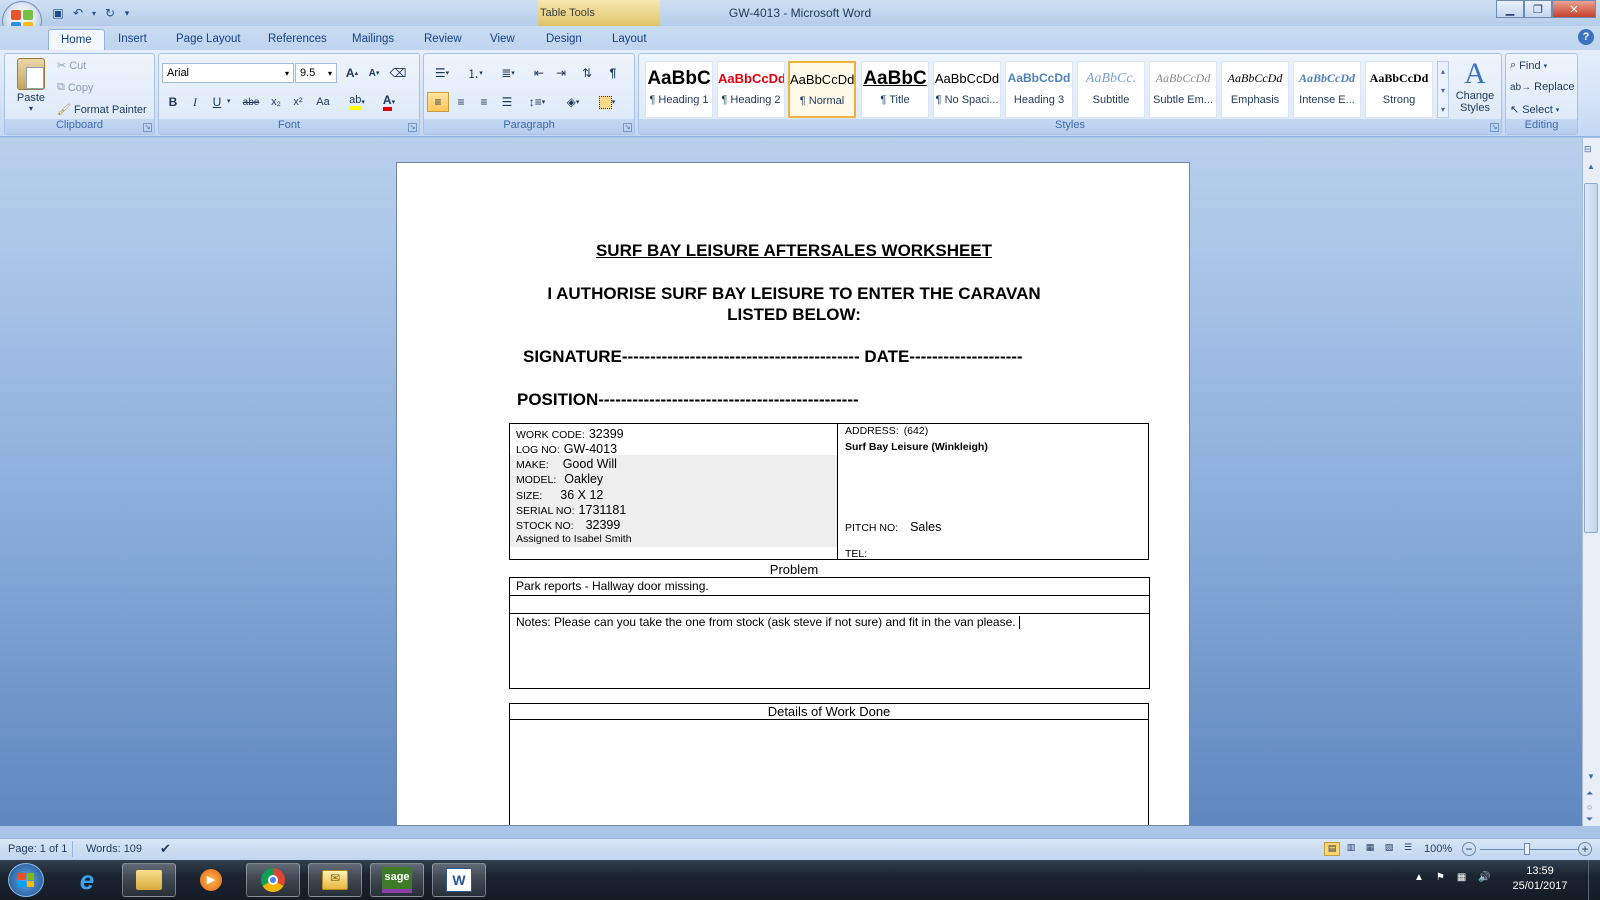  I want to click on style-heading-3: AaBbCcDd Heading 3, so click(1039, 89).